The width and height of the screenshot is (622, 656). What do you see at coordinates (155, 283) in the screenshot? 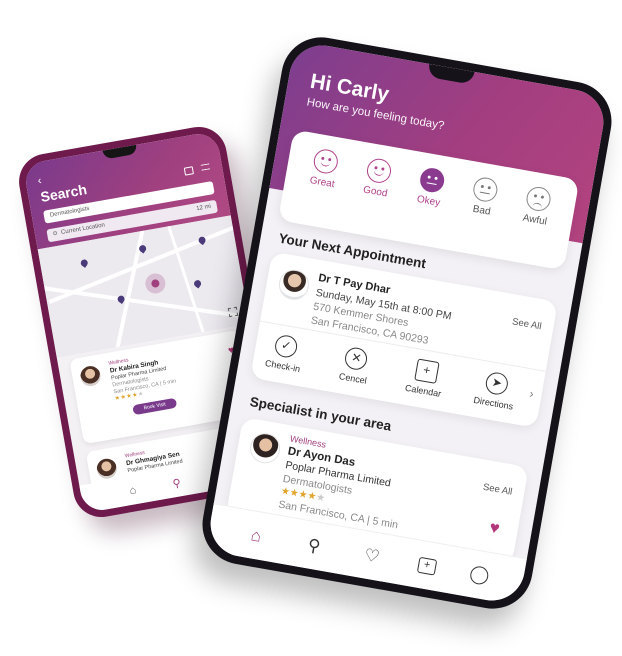
I see `current-location-pin-icon` at bounding box center [155, 283].